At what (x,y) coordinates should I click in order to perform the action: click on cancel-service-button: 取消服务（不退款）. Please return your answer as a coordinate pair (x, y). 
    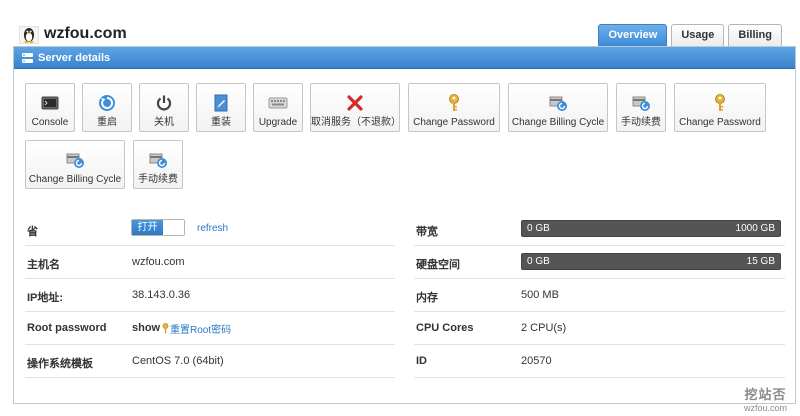
    Looking at the image, I should click on (355, 107).